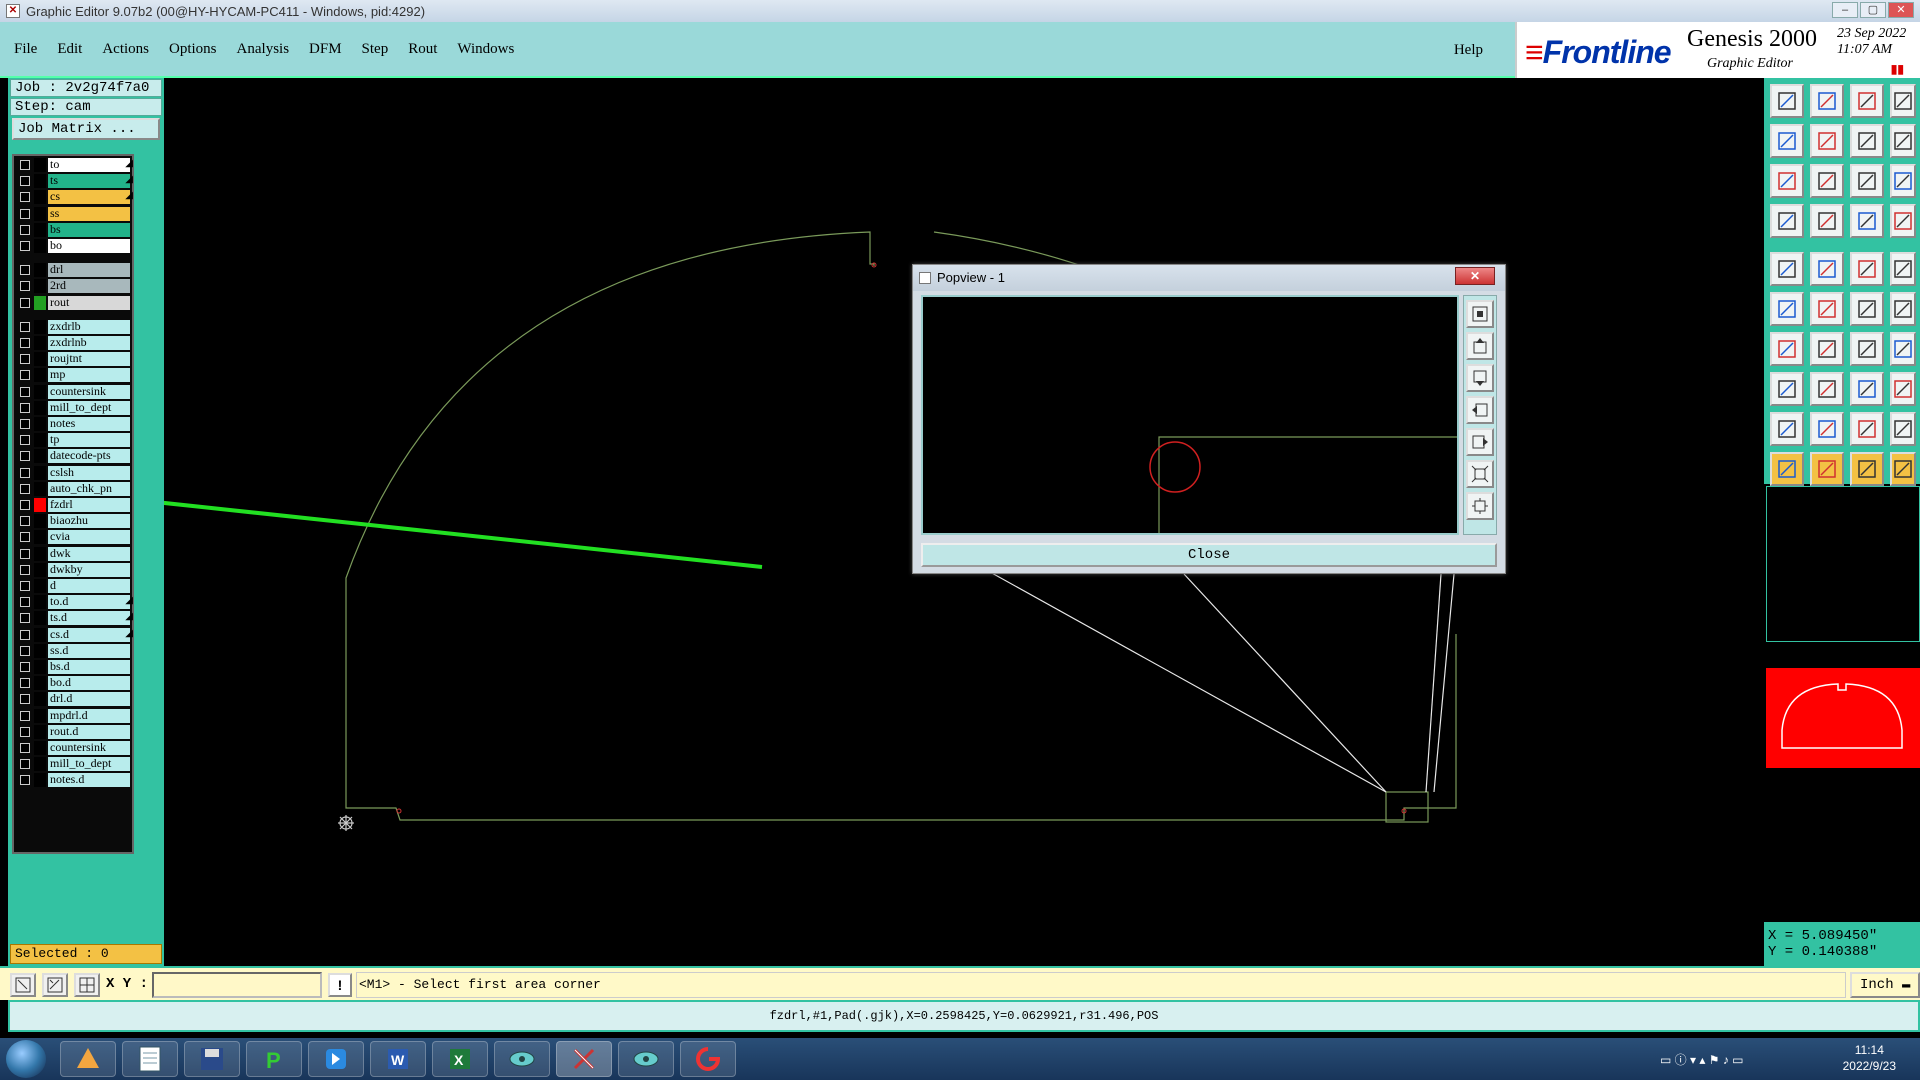  Describe the element at coordinates (1475, 276) in the screenshot. I see `popview-close-icon: ✕` at that location.